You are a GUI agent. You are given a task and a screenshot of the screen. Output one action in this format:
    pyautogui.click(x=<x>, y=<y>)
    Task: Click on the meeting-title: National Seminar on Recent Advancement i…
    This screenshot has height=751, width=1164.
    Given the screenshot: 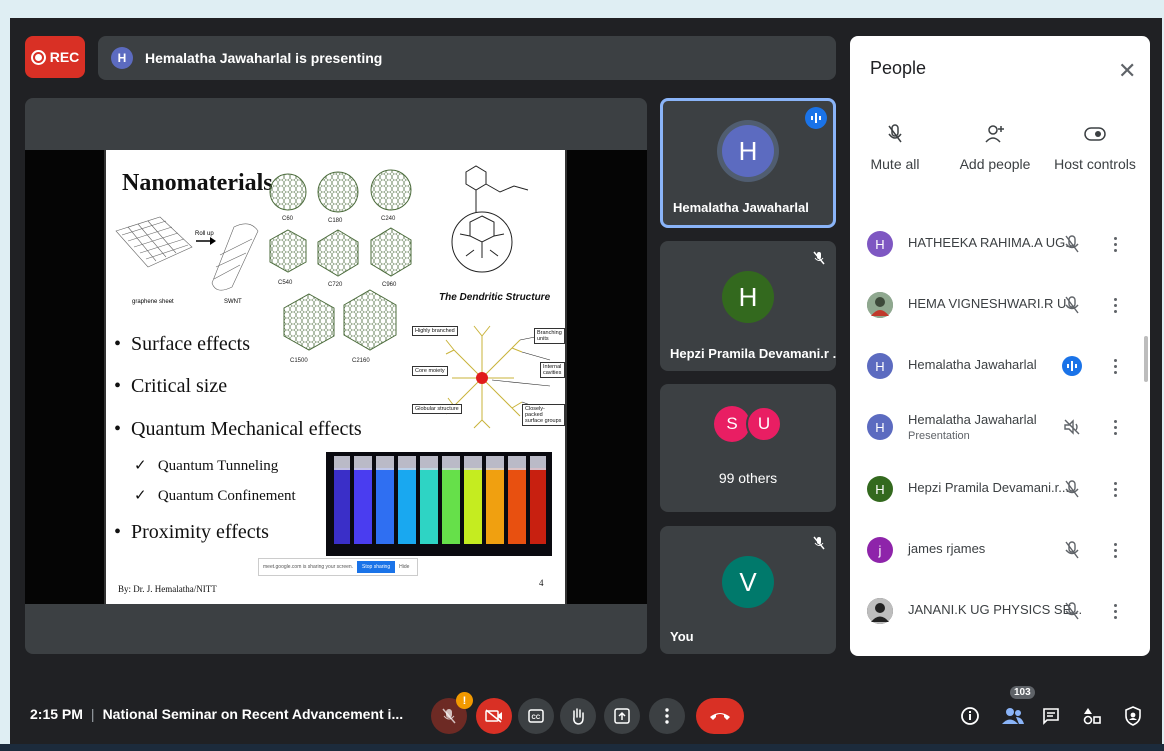 What is the action you would take?
    pyautogui.click(x=253, y=714)
    